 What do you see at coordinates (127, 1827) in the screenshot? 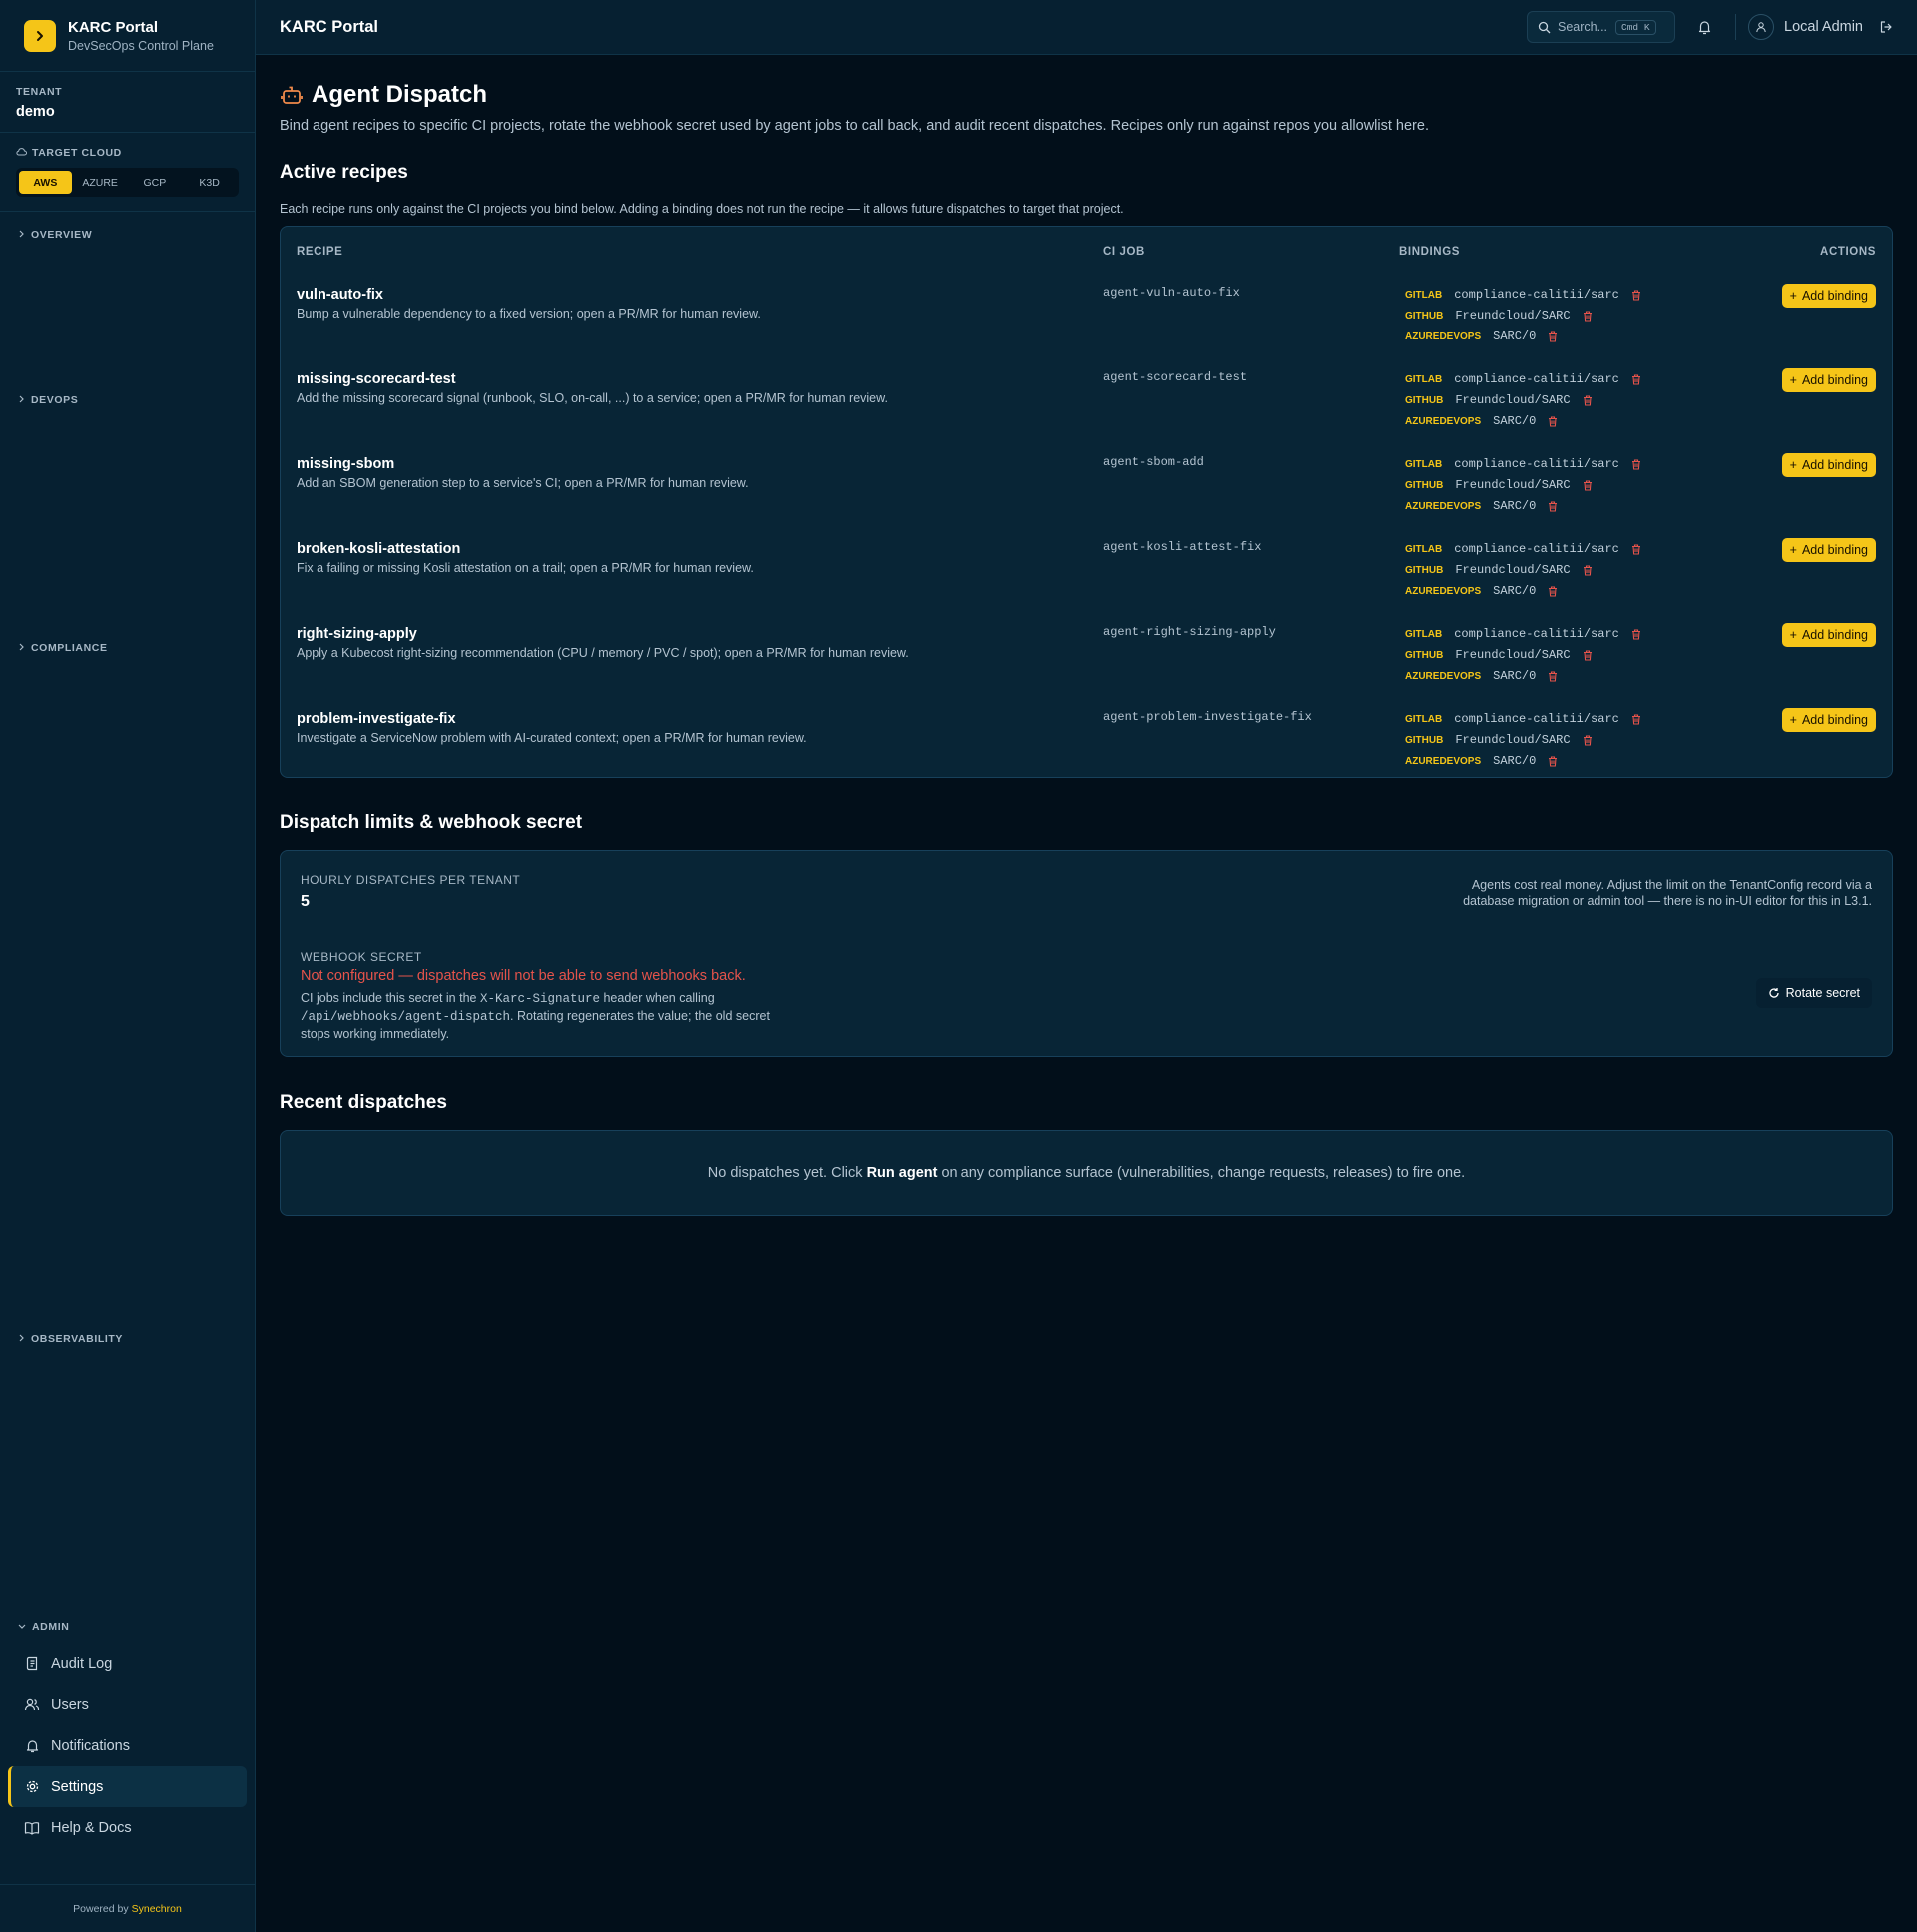
I see `sidebar-item-help-docs: Help & Docs` at bounding box center [127, 1827].